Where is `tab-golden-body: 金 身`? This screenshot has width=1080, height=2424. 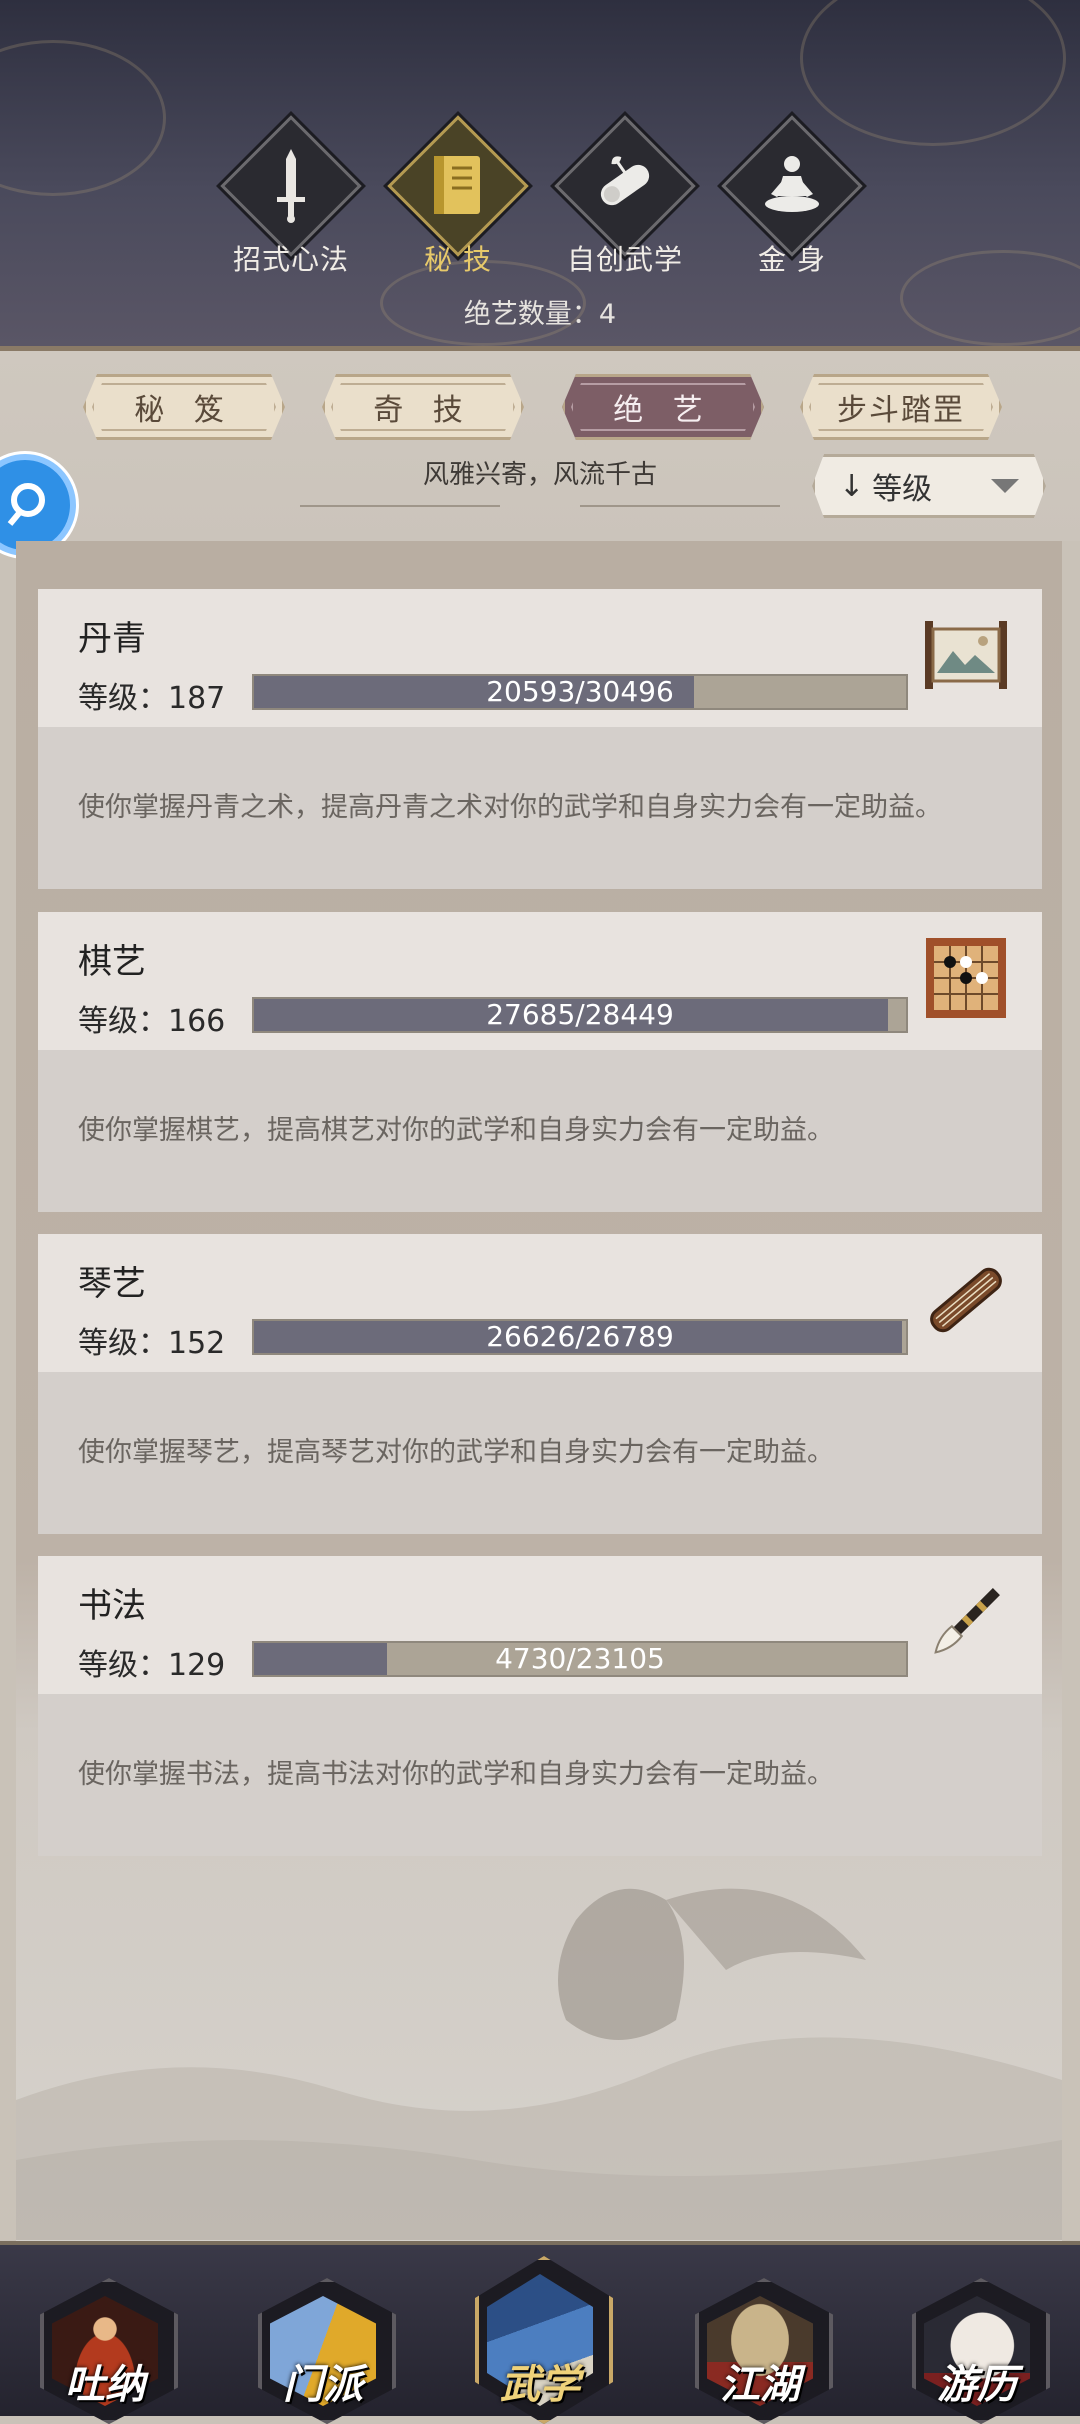 tab-golden-body: 金 身 is located at coordinates (792, 195).